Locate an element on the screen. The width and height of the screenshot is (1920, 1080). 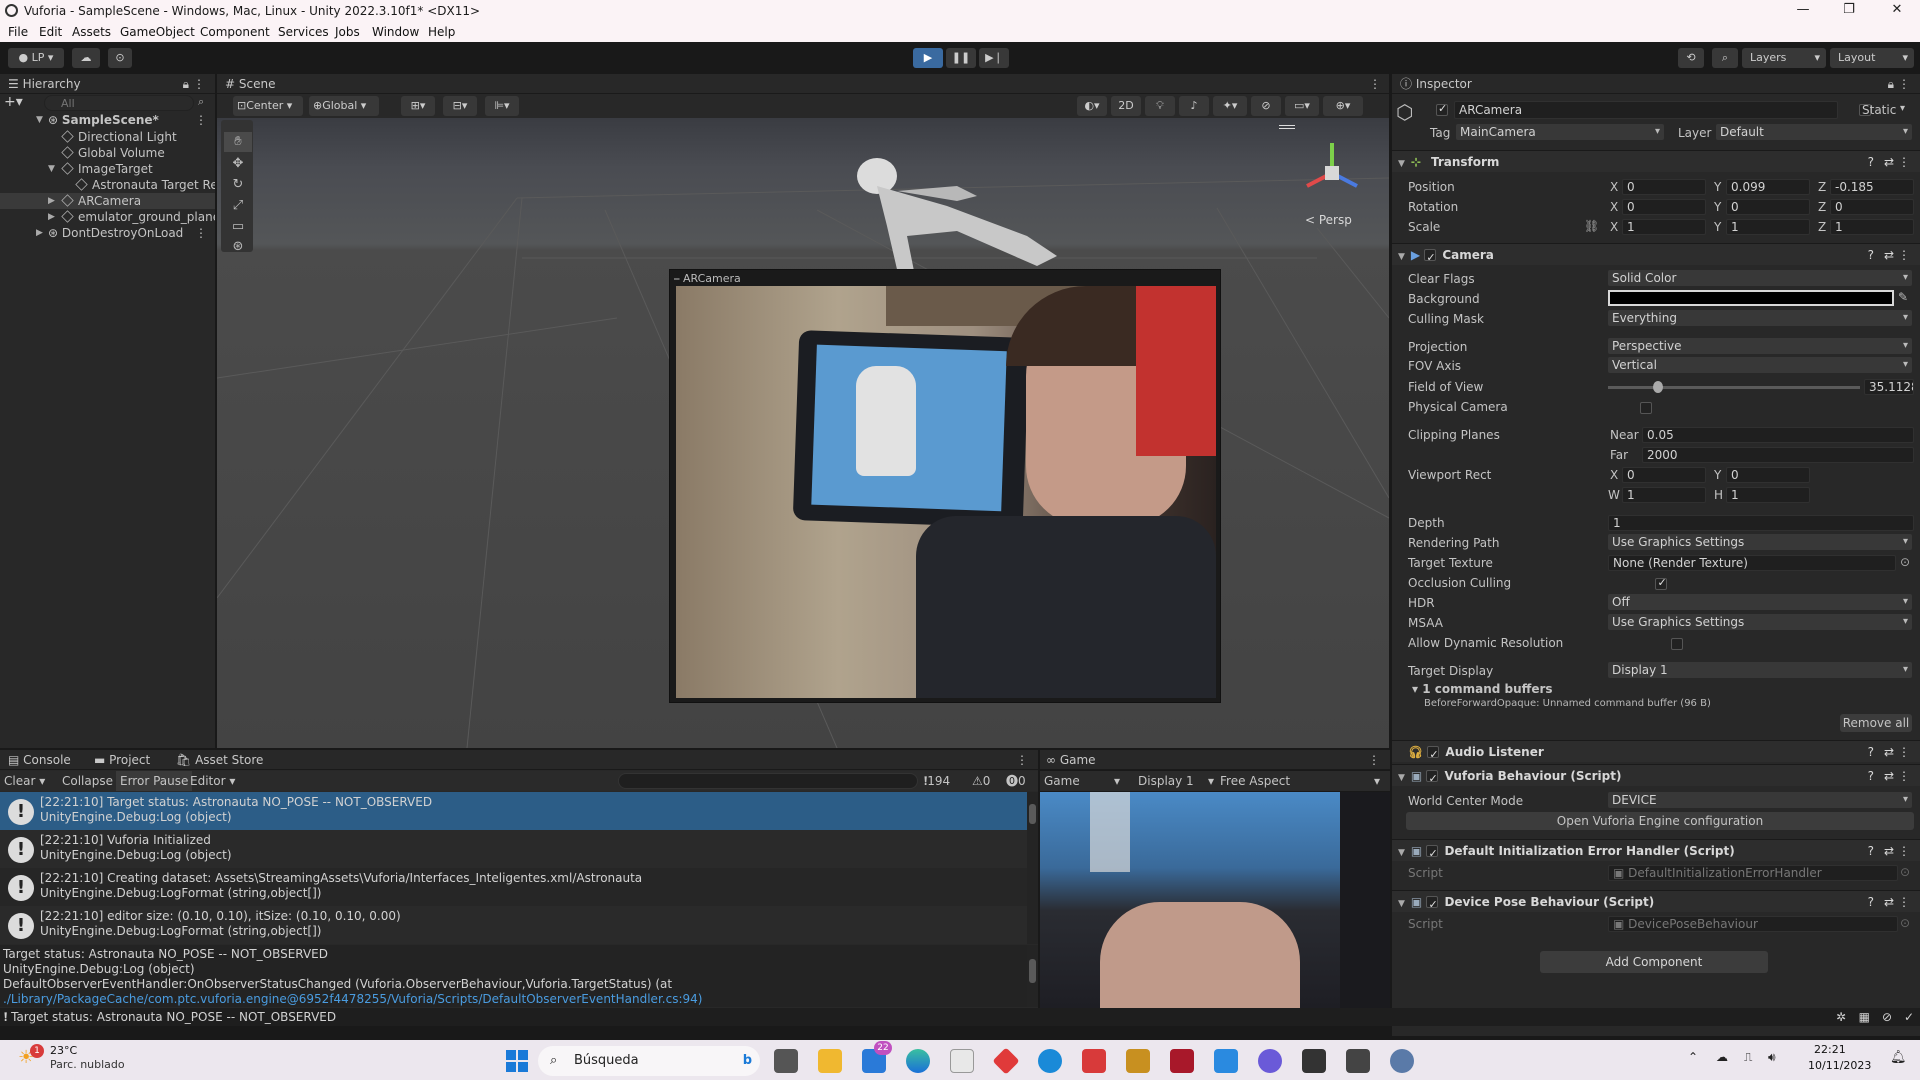
effects-icon: ✦▾ is located at coordinates (1230, 106).